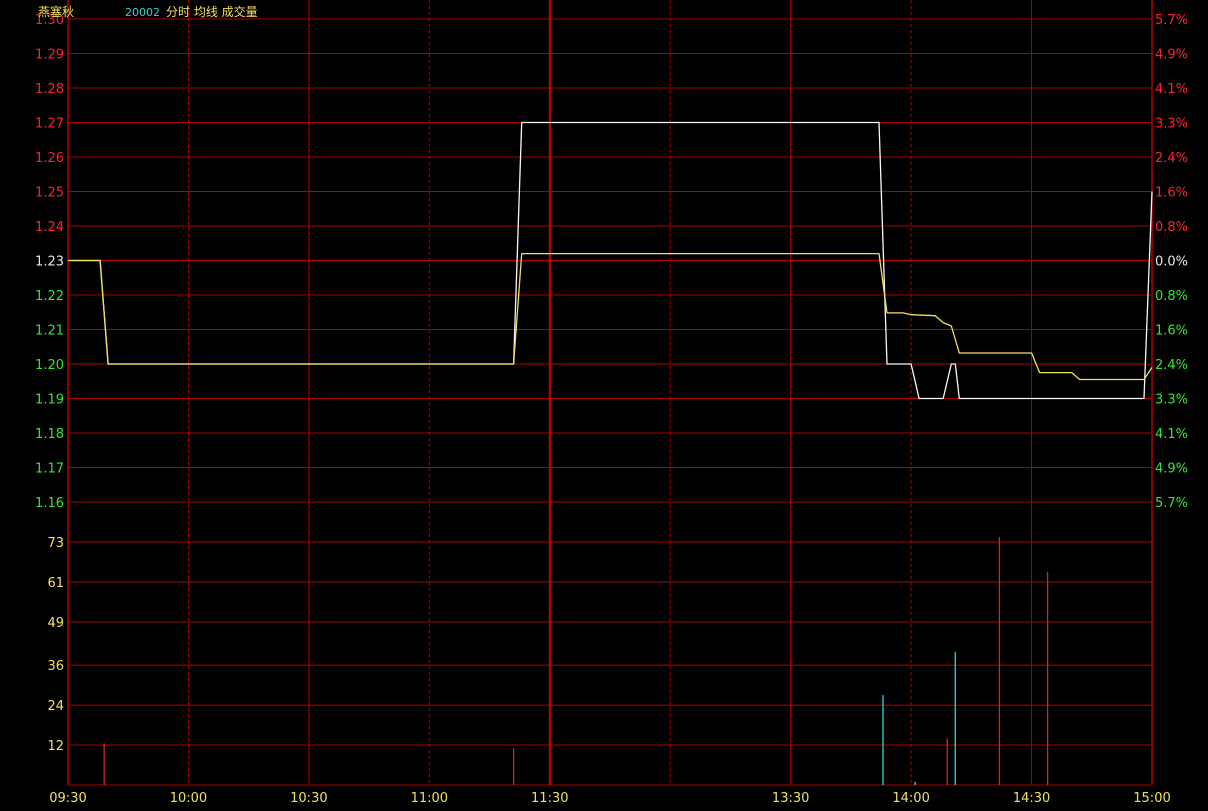  Describe the element at coordinates (49, 158) in the screenshot. I see `price-tick-label: 1.26` at that location.